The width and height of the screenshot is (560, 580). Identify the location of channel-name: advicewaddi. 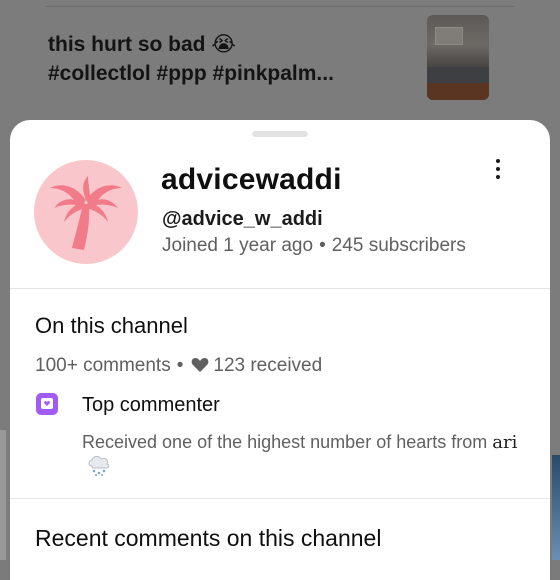
(251, 179).